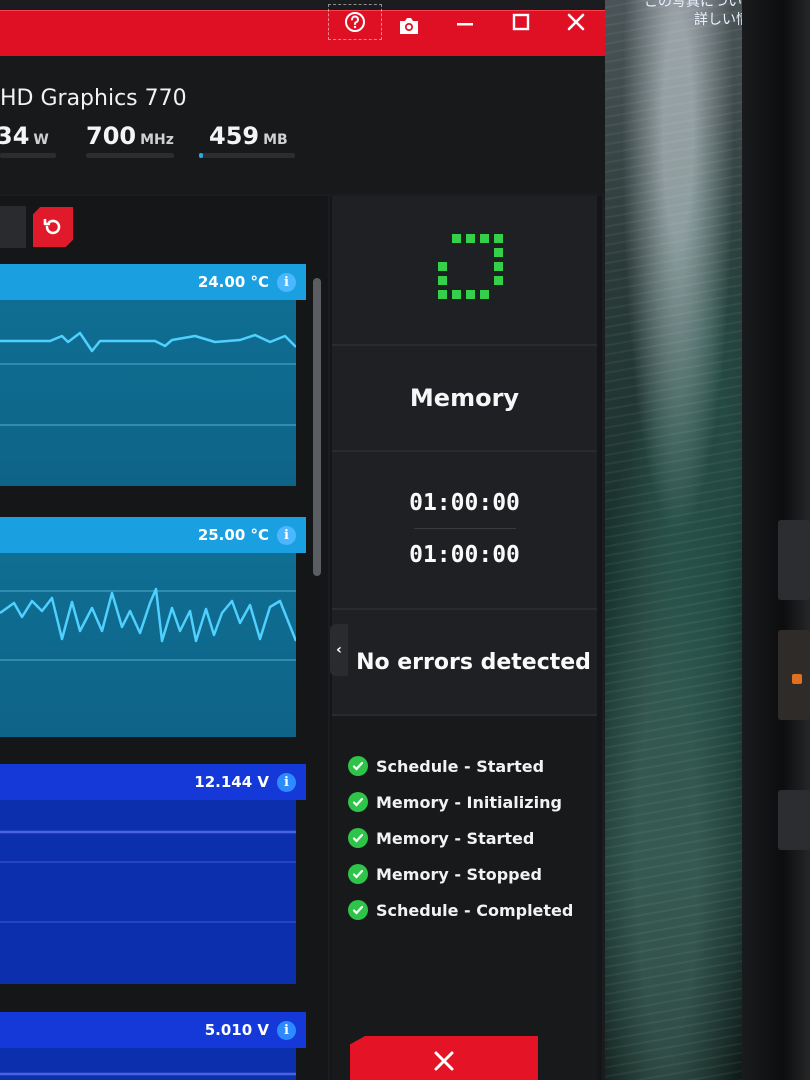  Describe the element at coordinates (233, 535) in the screenshot. I see `sensor-reading: 25.00 °C` at that location.